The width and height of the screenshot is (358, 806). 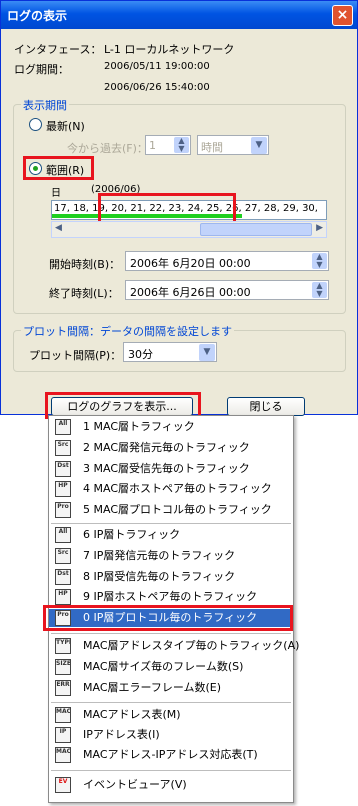 I want to click on start-time-field: 2006年 6月20日 00:00 ▲ ▼, so click(x=227, y=261).